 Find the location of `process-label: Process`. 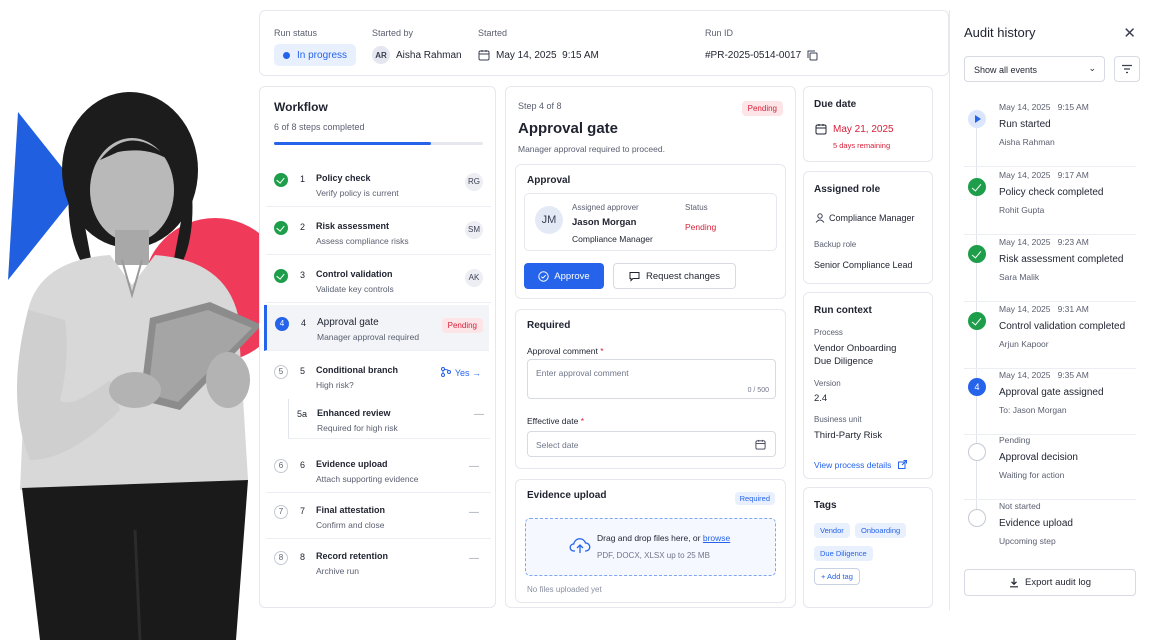

process-label: Process is located at coordinates (828, 332).